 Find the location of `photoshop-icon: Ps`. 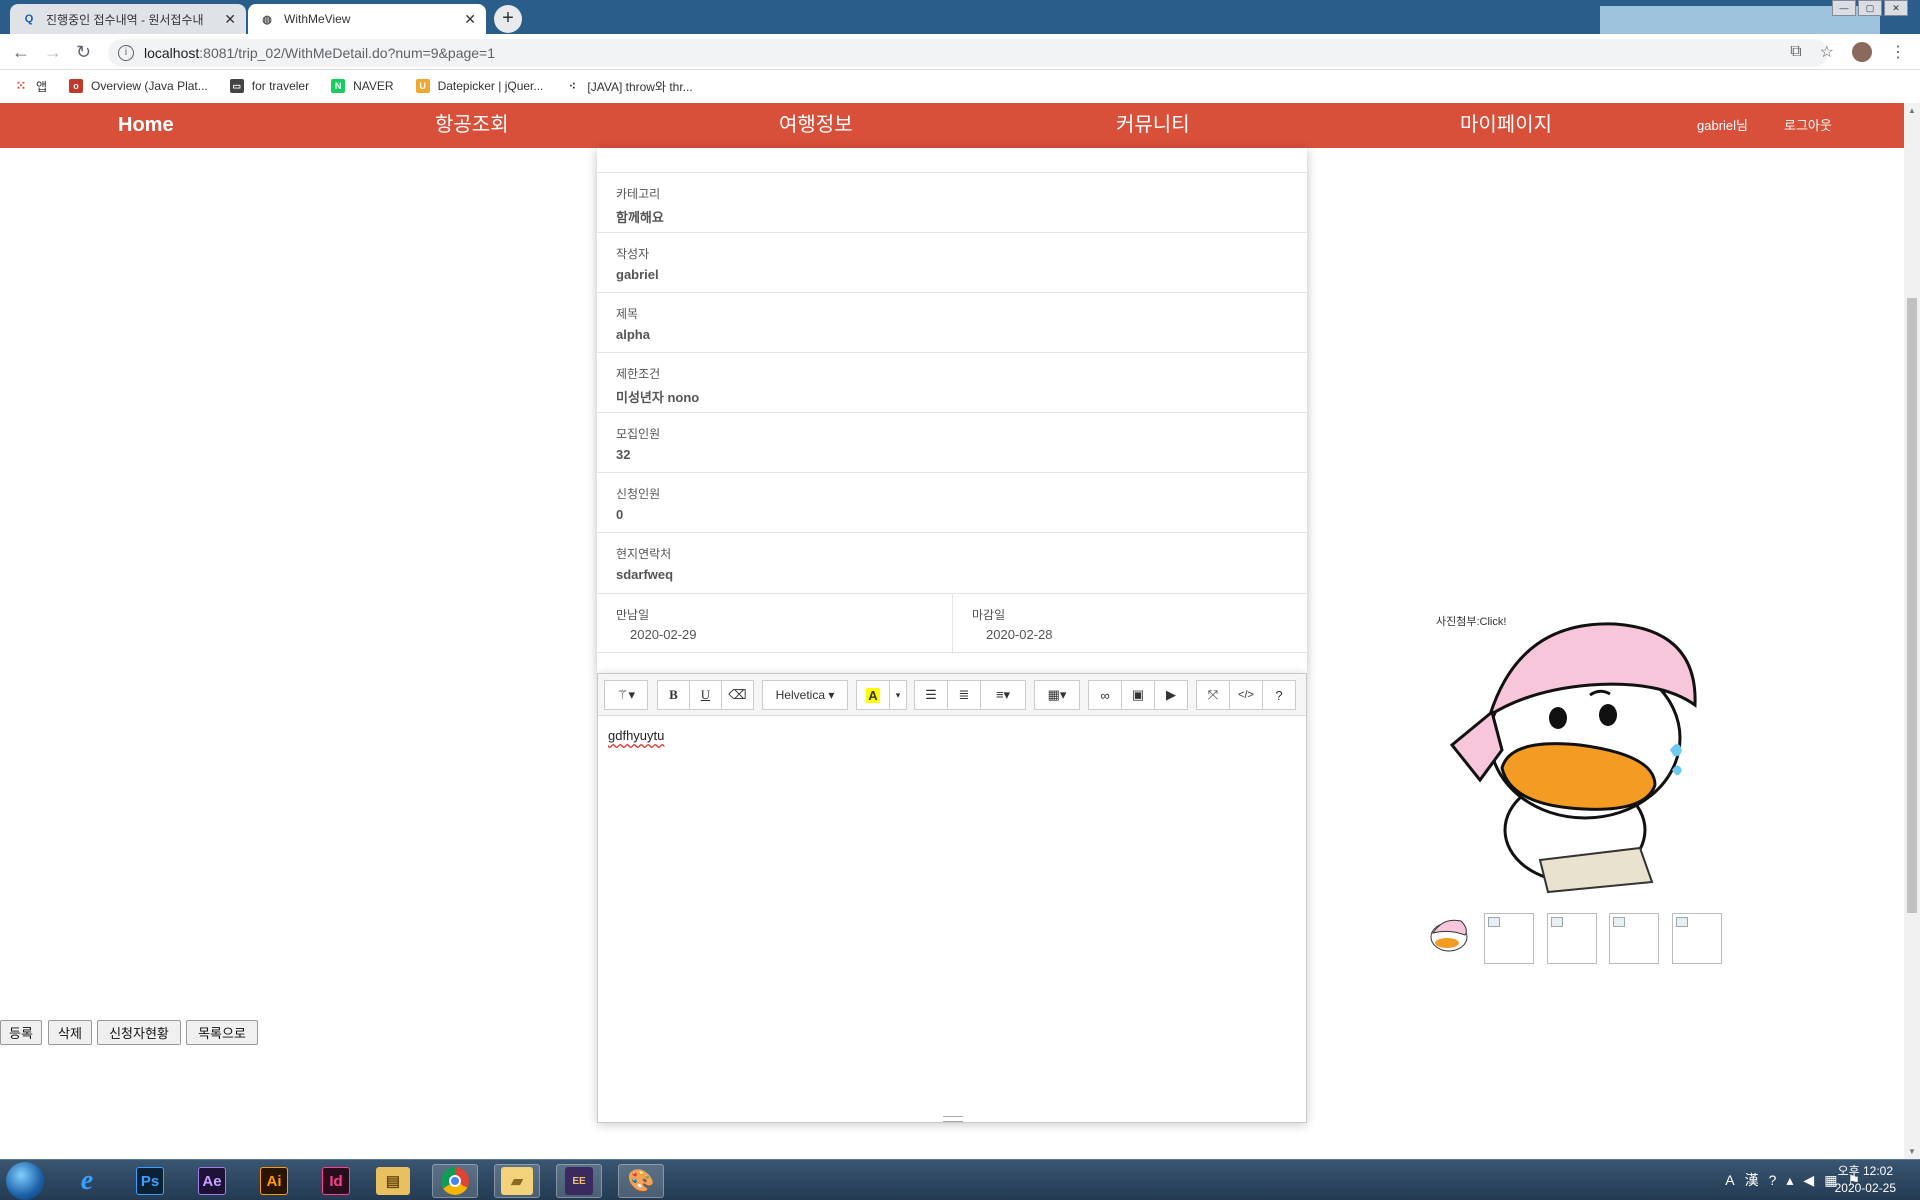

photoshop-icon: Ps is located at coordinates (150, 1181).